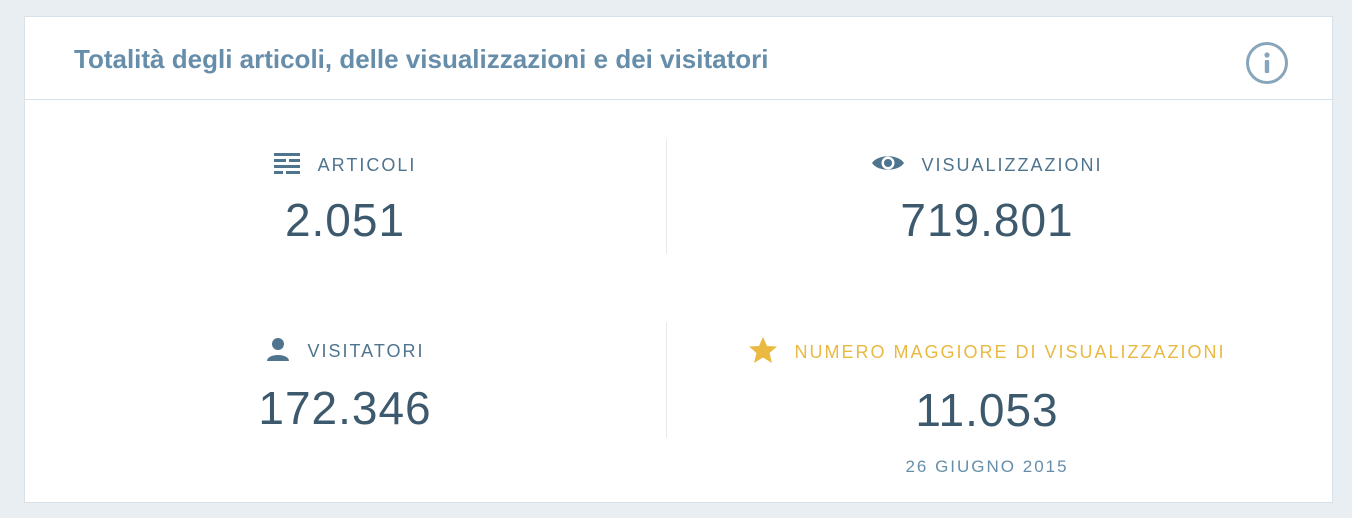 The image size is (1352, 518). I want to click on person-icon, so click(278, 351).